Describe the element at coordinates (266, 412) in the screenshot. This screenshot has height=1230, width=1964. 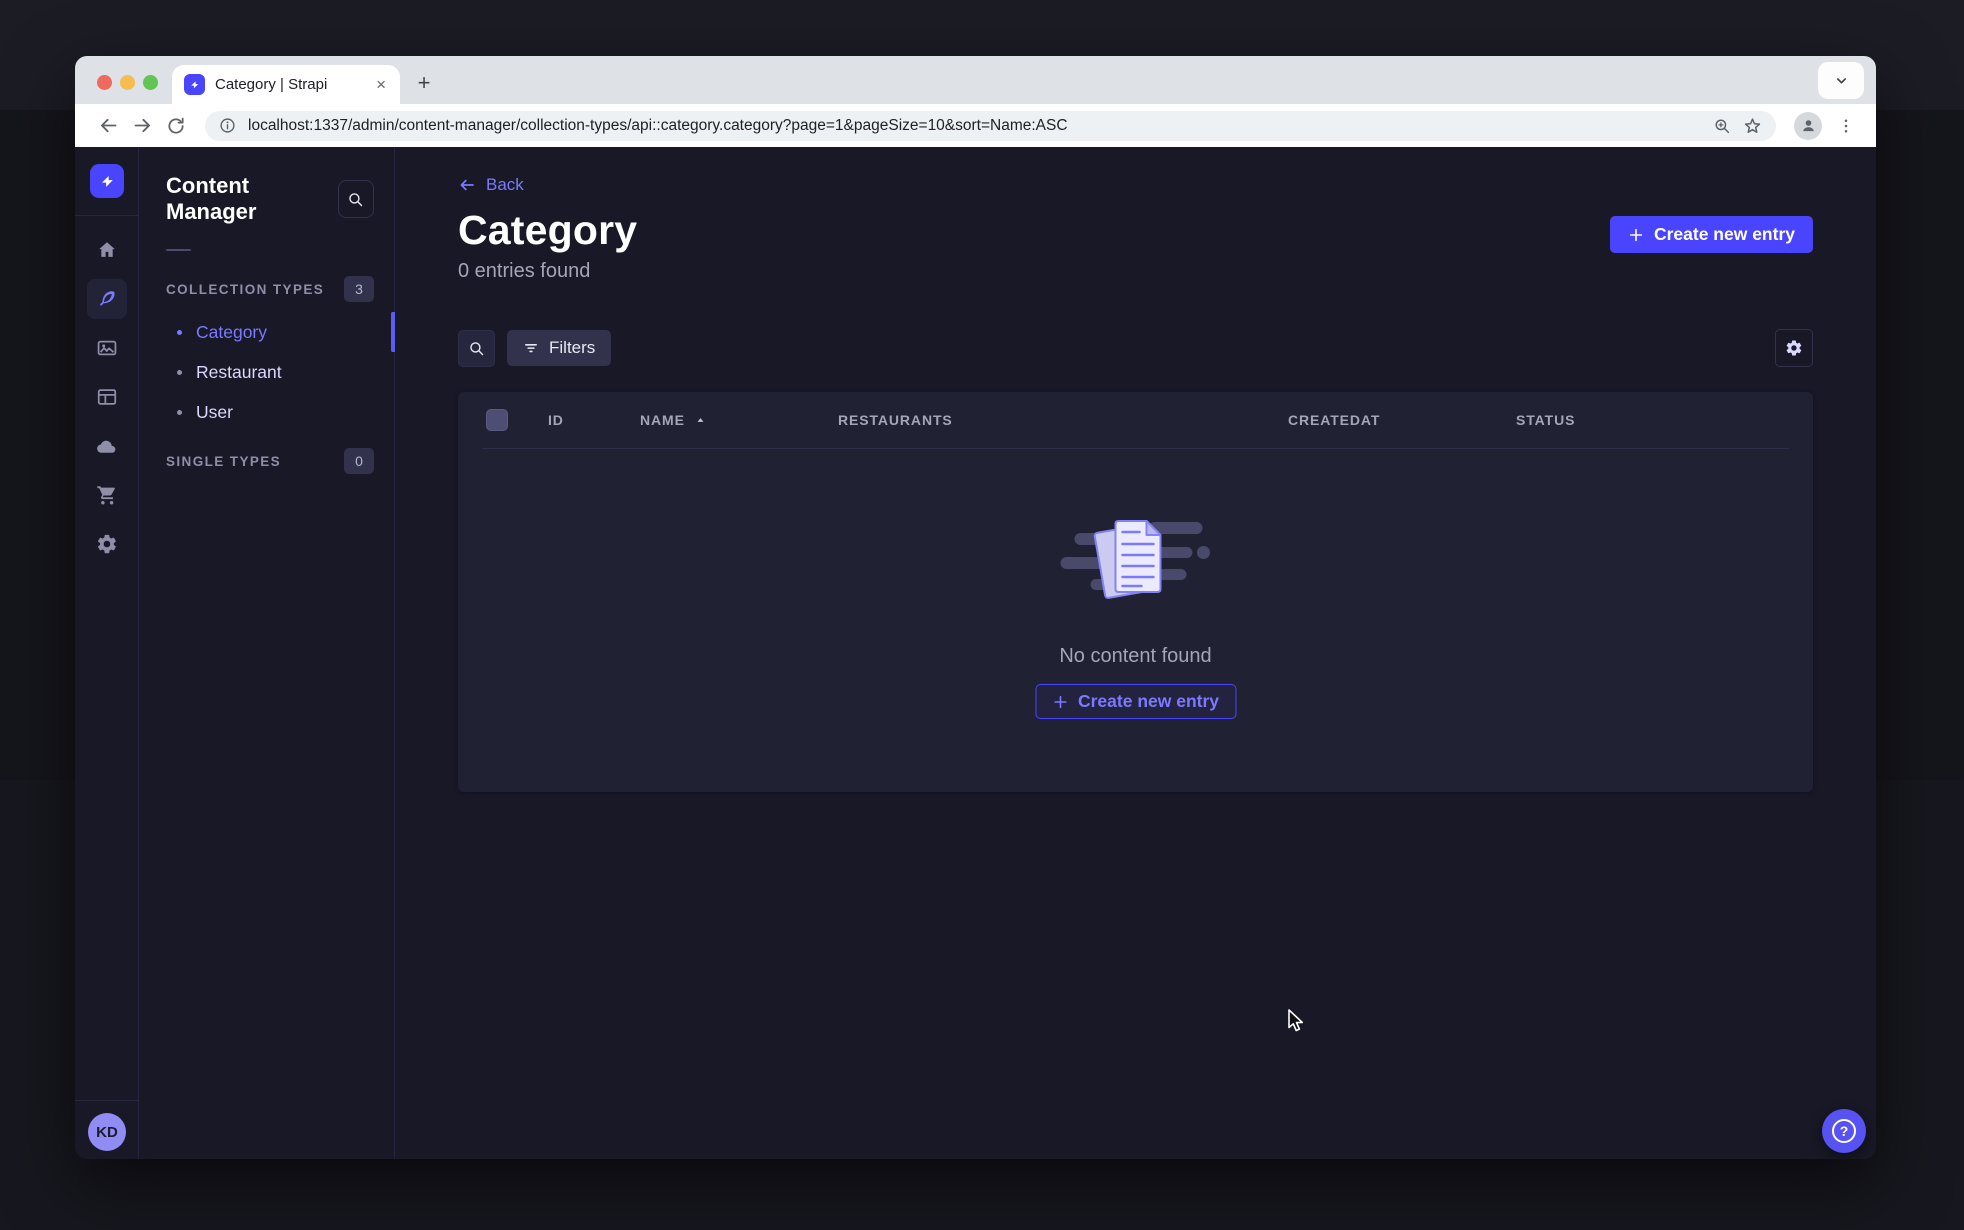
I see `sidebar-item-user: User` at that location.